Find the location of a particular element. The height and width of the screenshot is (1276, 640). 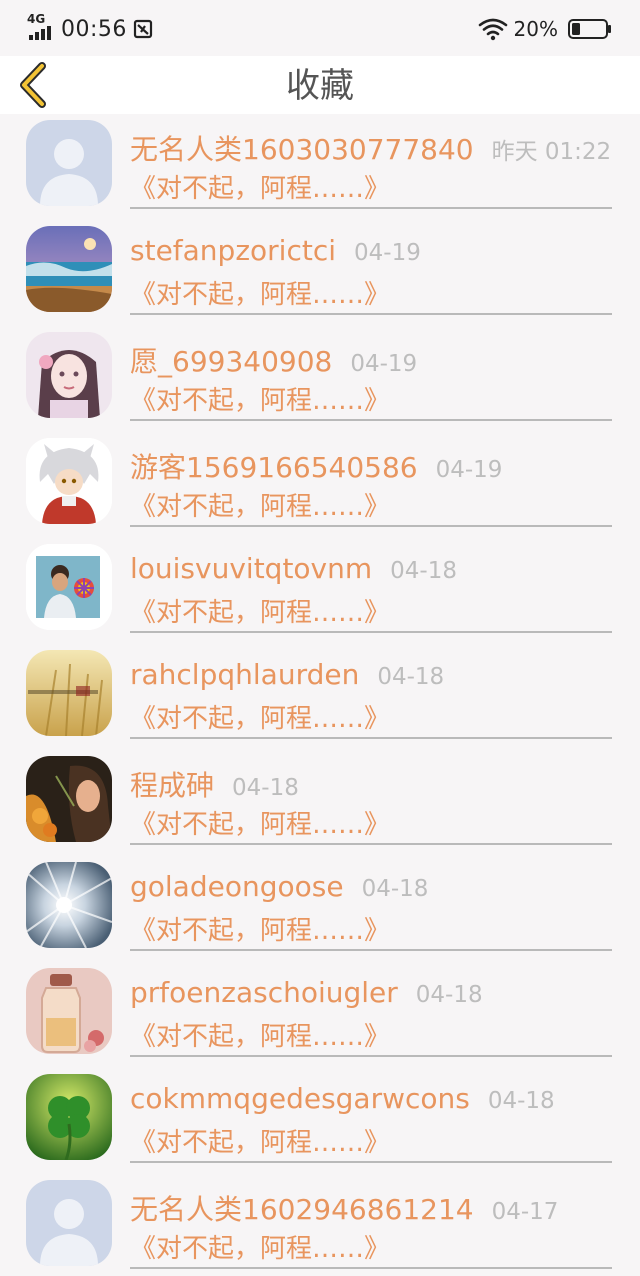

favorite-item: 愿_699340908 04-19 《对不起，阿程……》 is located at coordinates (320, 379).